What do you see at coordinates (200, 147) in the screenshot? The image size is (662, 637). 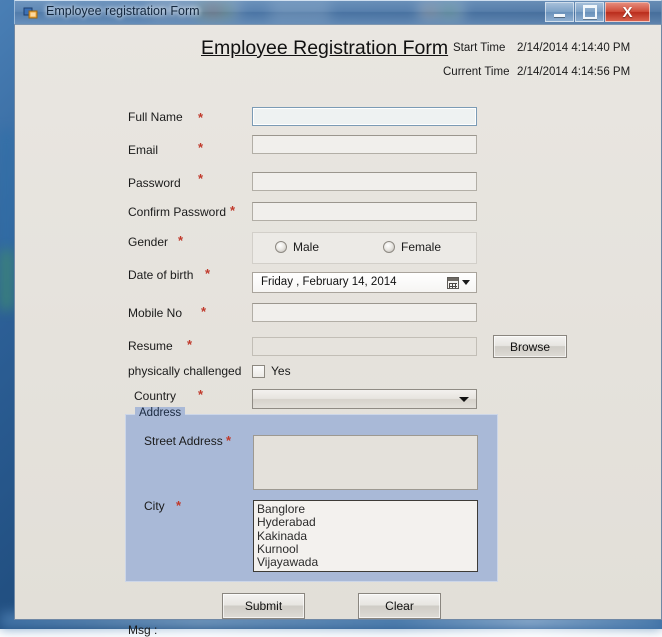 I see `email-required-mark: *` at bounding box center [200, 147].